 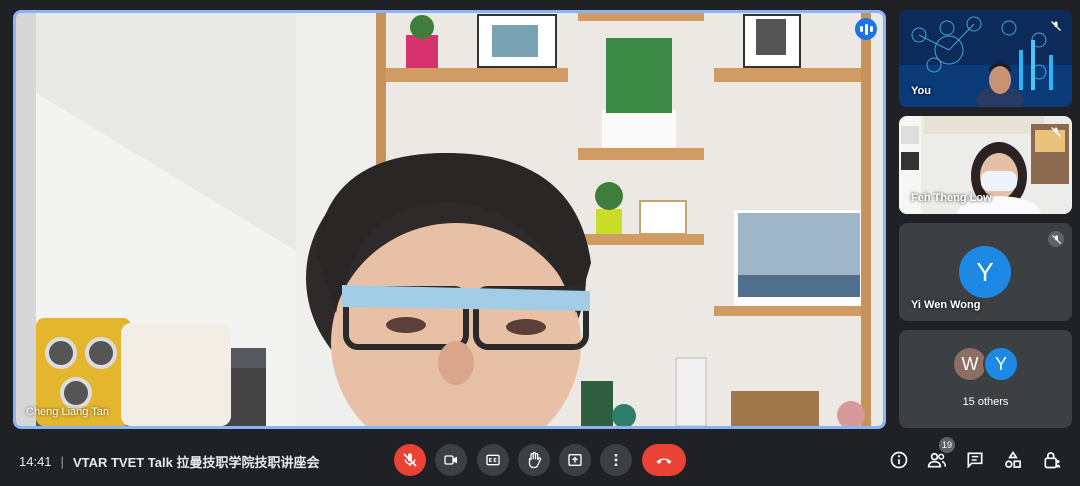 I want to click on captions-button, so click(x=493, y=460).